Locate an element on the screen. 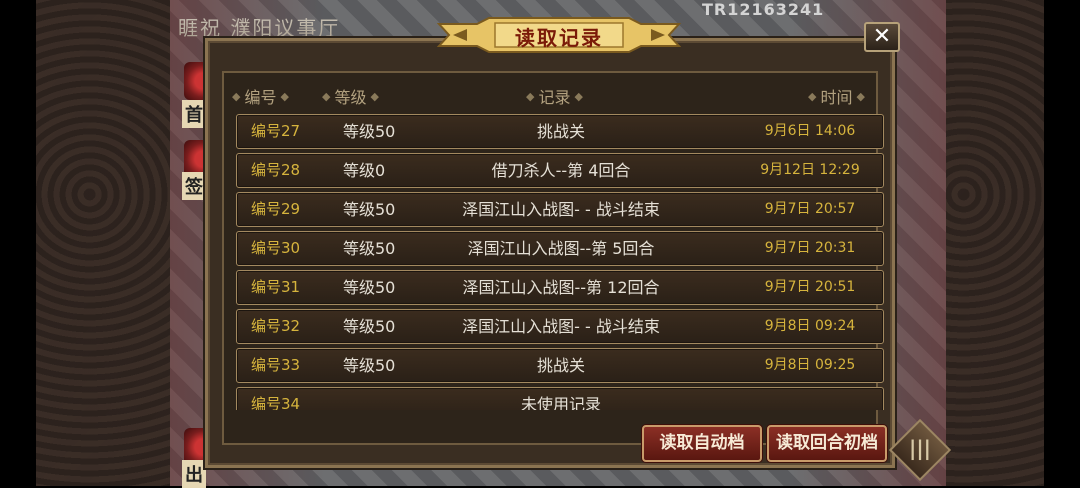 The width and height of the screenshot is (1080, 488). record-row: 编号27 等级50 挑战关 9月6日 14:06 is located at coordinates (560, 131).